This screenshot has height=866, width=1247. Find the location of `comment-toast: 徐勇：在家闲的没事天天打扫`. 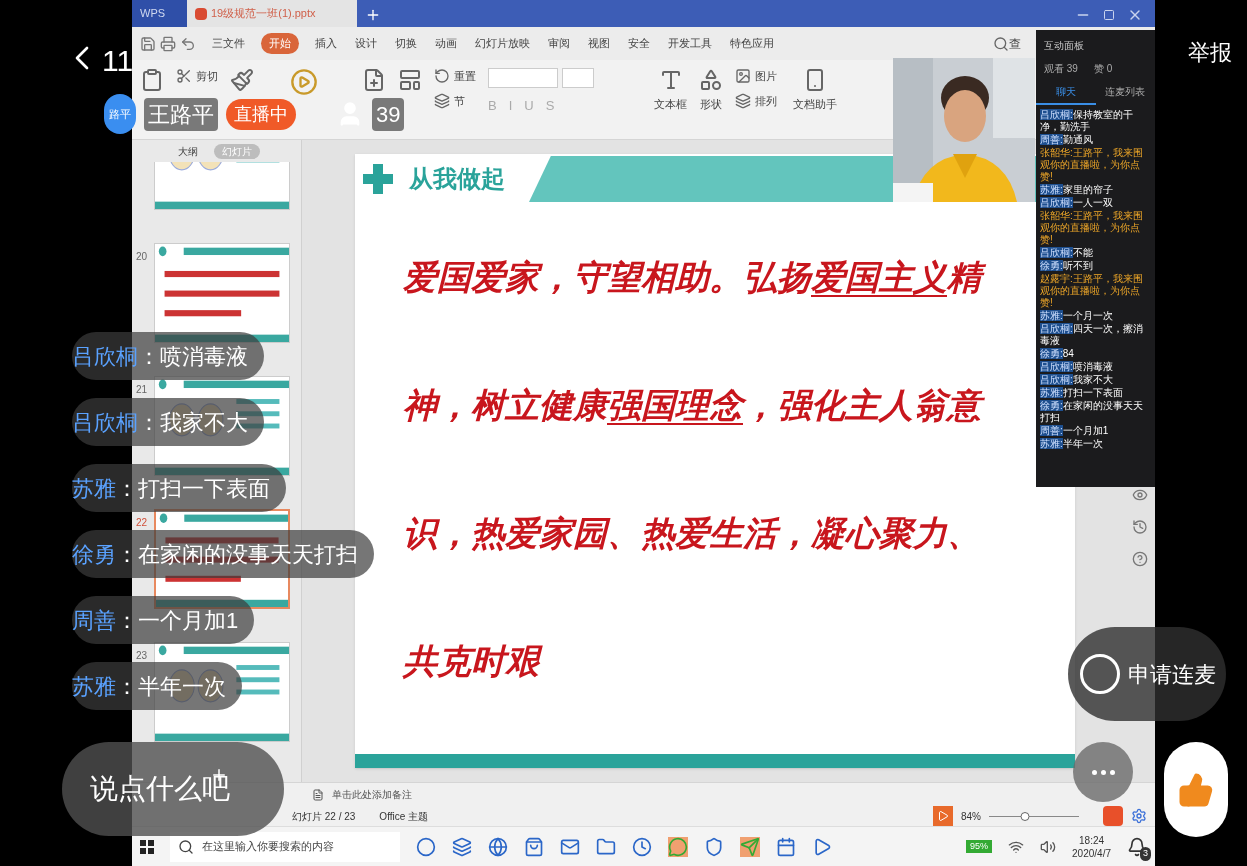

comment-toast: 徐勇：在家闲的没事天天打扫 is located at coordinates (223, 554).